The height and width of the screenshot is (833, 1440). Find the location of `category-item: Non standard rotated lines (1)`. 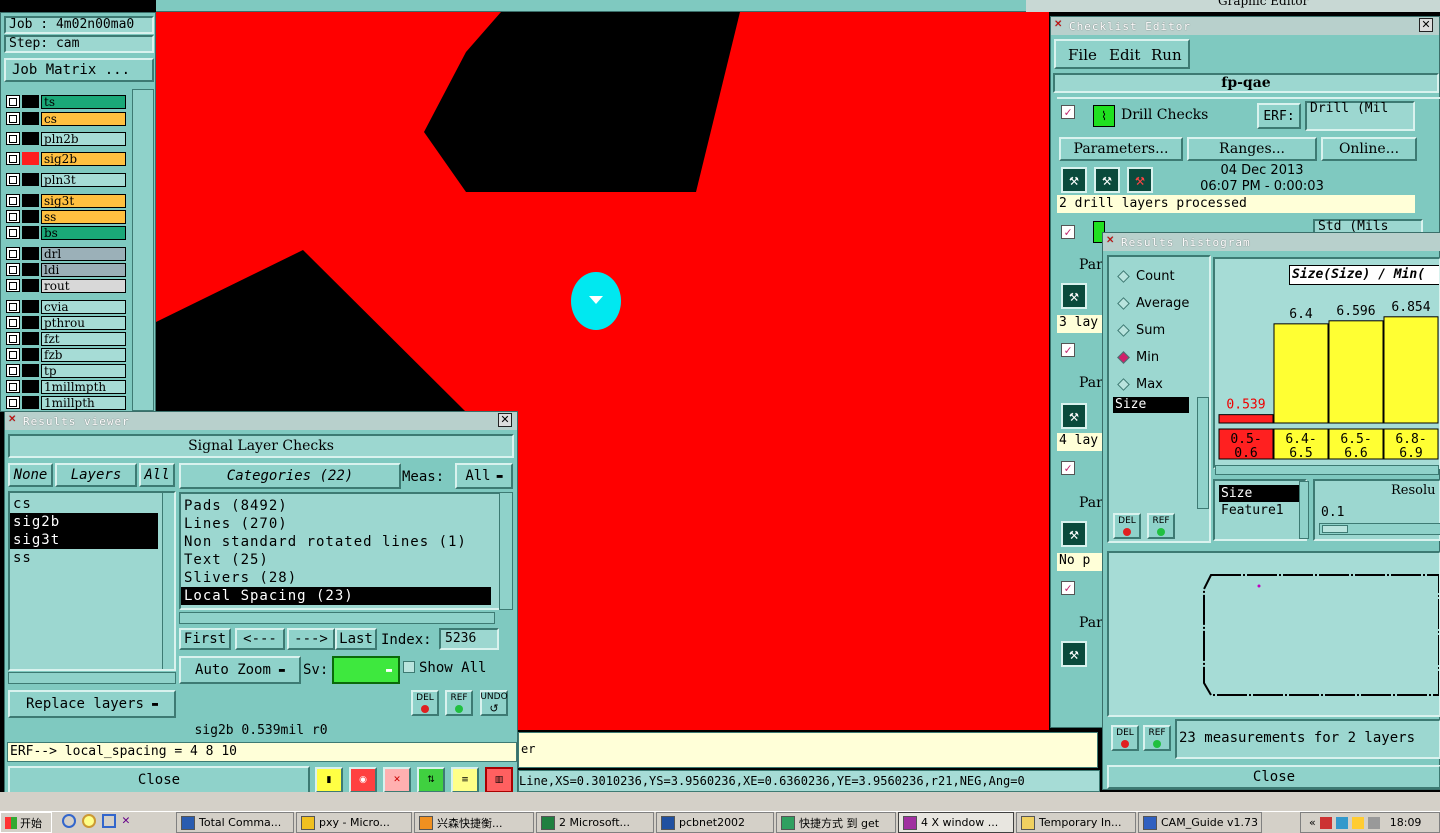

category-item: Non standard rotated lines (1) is located at coordinates (336, 542).